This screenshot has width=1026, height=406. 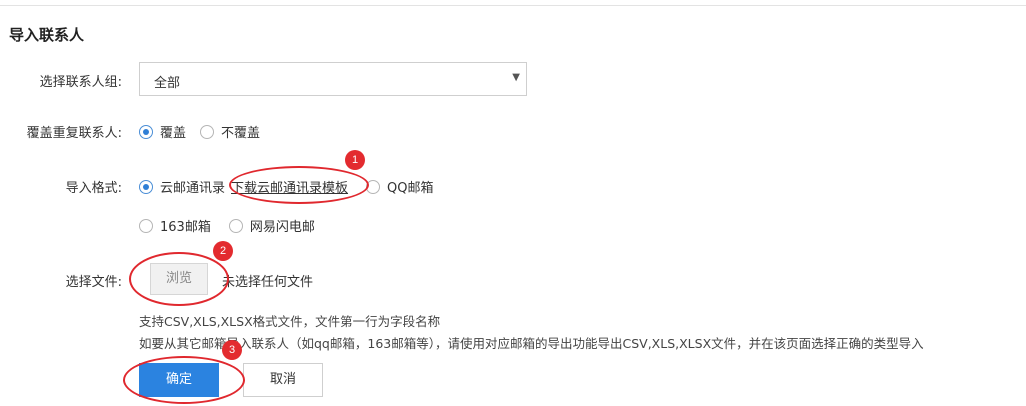 What do you see at coordinates (93, 188) in the screenshot?
I see `format-label: 导入格式:` at bounding box center [93, 188].